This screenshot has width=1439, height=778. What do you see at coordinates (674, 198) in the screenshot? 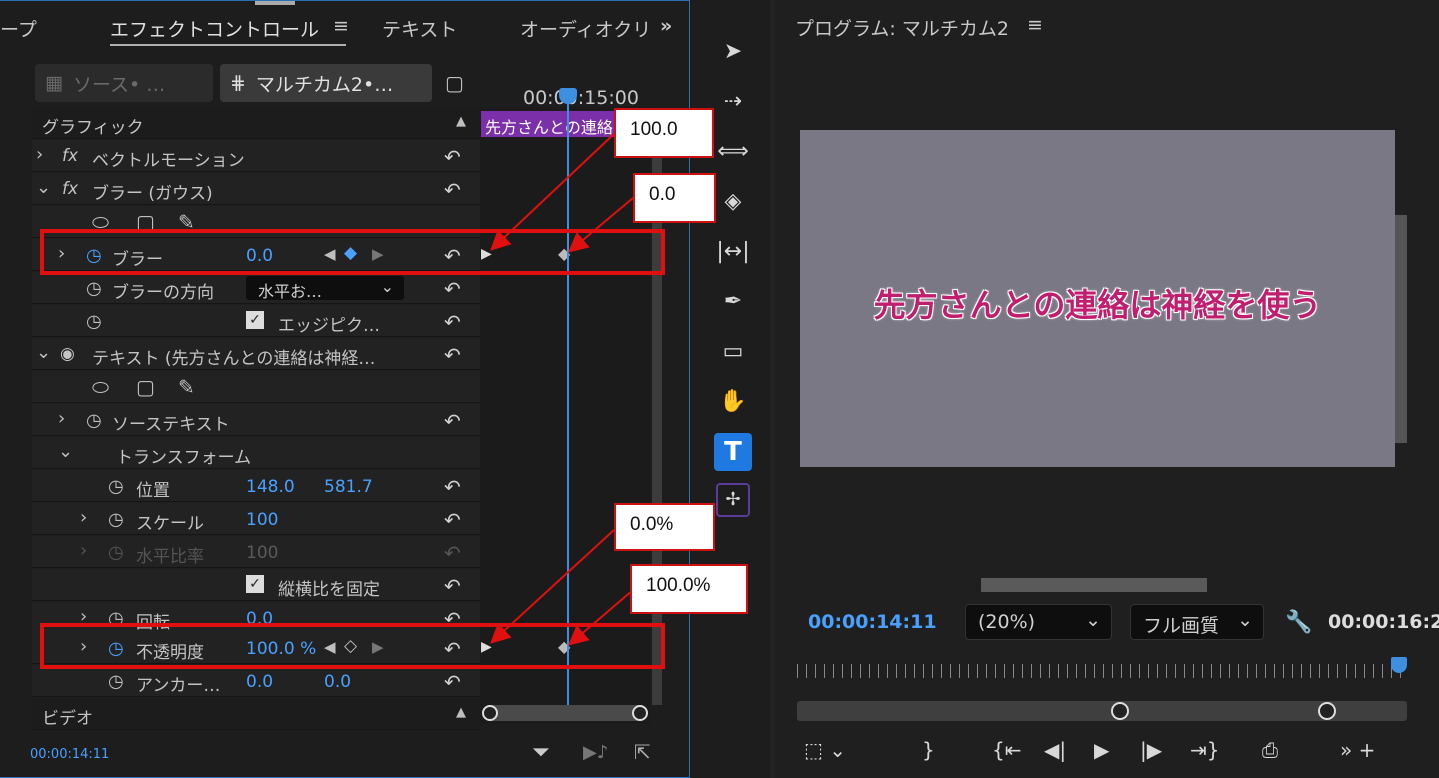
I see `annotation-blur-end: 0.0` at bounding box center [674, 198].